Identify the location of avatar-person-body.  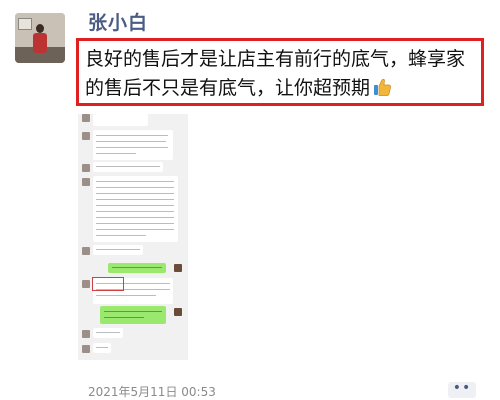
(40, 43).